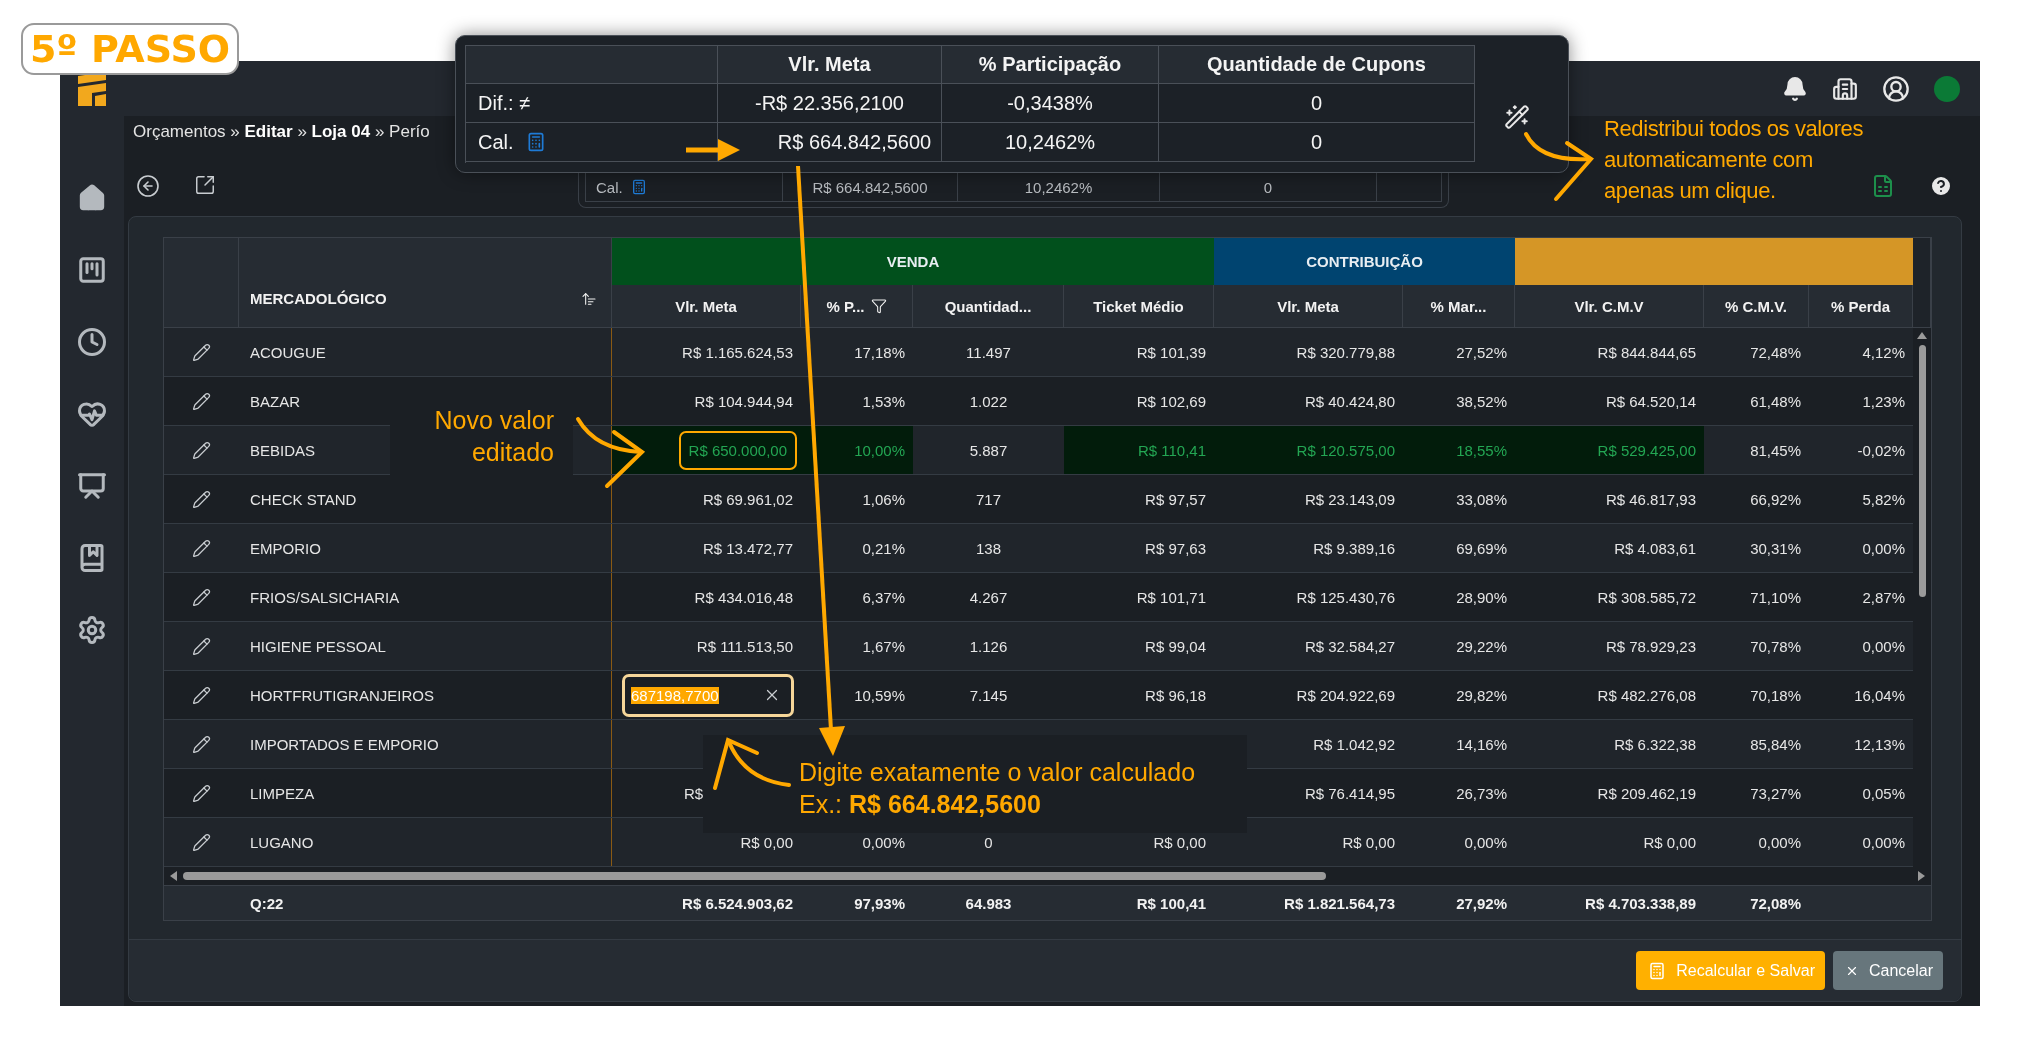 This screenshot has width=2040, height=1042. Describe the element at coordinates (1646, 352) in the screenshot. I see `table-cell-text: R$ 844.844,65` at that location.